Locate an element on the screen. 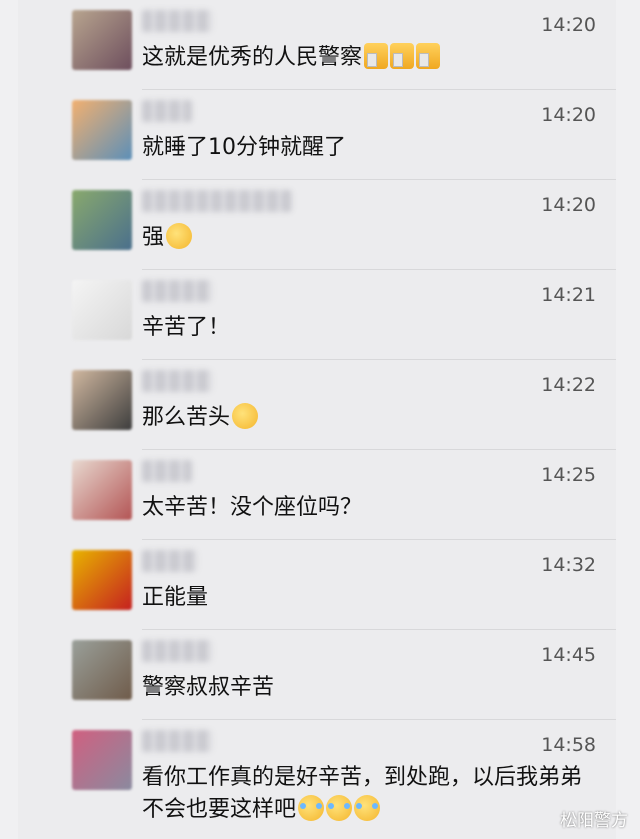  message-row: 14:20 这就是优秀的人民警察 is located at coordinates (344, 45).